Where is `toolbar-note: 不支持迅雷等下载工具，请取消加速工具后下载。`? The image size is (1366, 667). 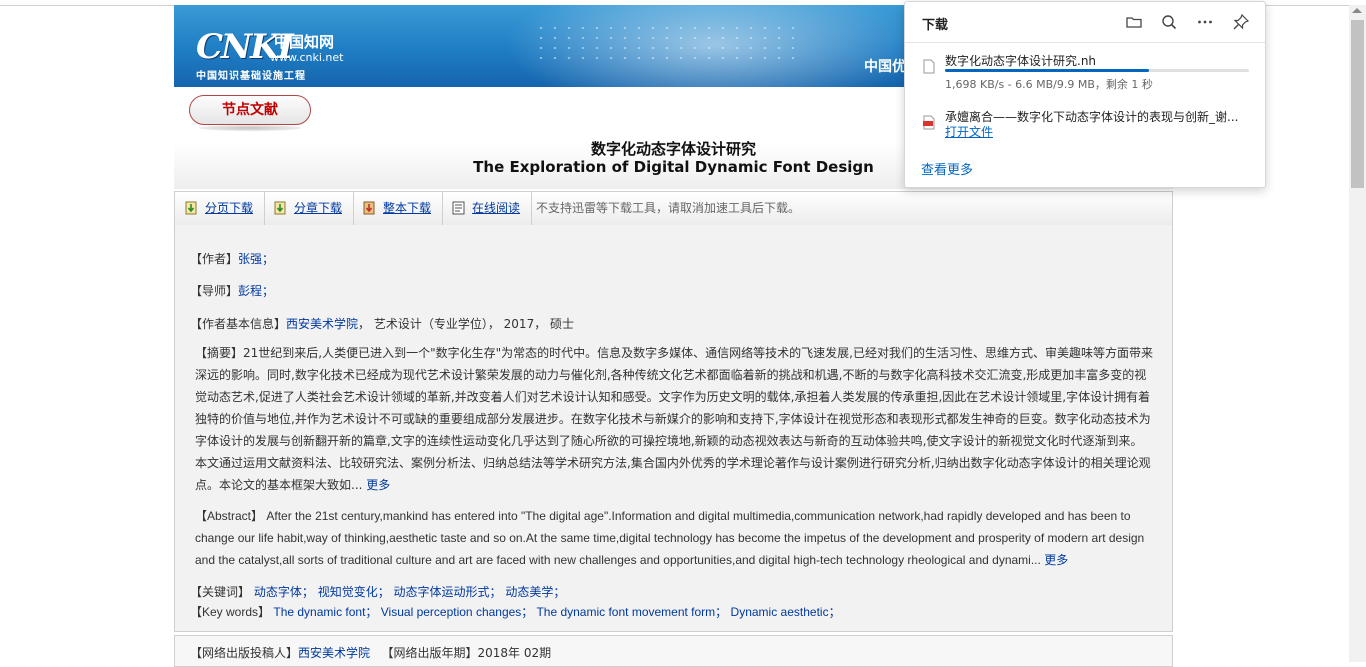
toolbar-note: 不支持迅雷等下载工具，请取消加速工具后下载。 is located at coordinates (668, 208).